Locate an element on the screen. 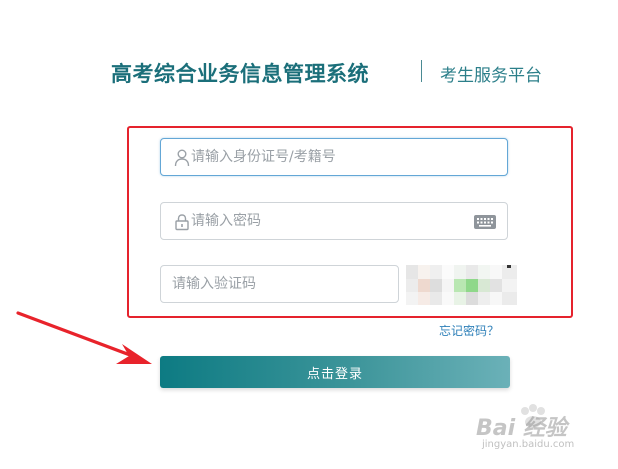  captcha-image is located at coordinates (461, 285).